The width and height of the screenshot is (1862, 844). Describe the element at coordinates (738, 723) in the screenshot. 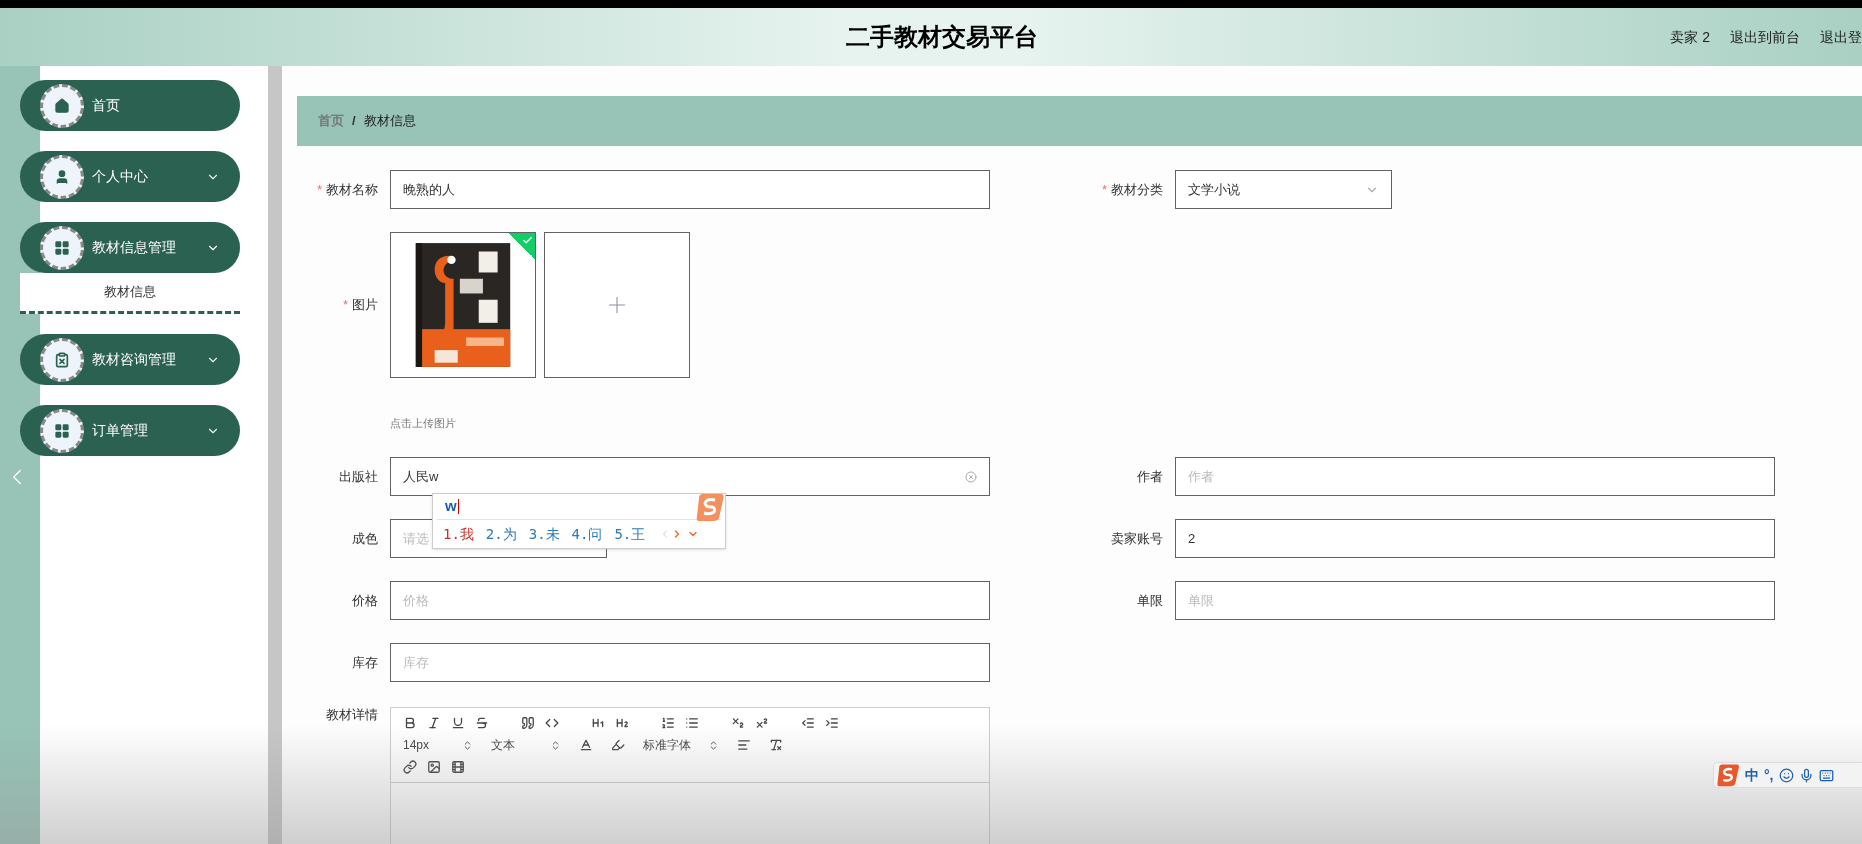

I see `subscript-icon` at that location.